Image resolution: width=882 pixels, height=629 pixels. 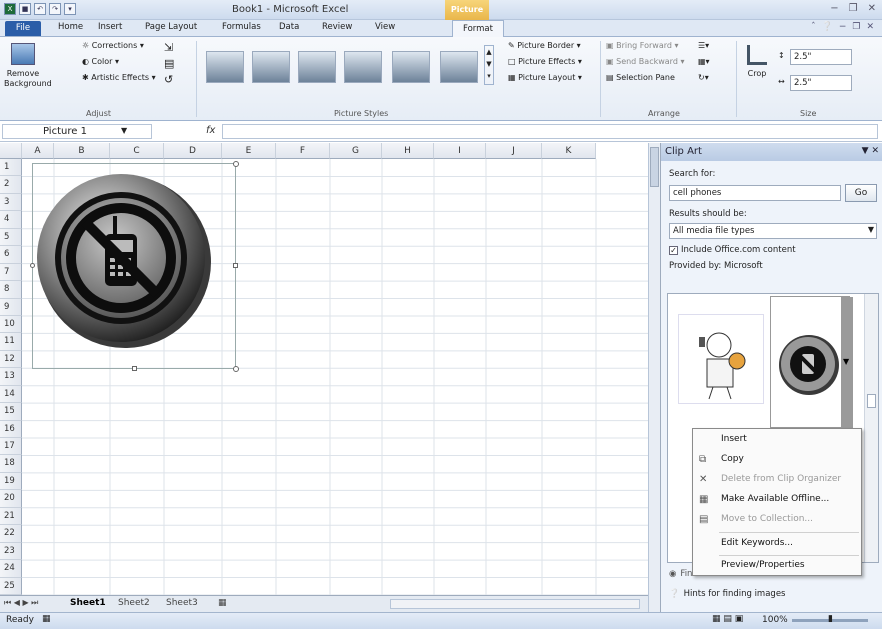 I want to click on send-backward-button: ▣ Send Backward ▾, so click(x=645, y=61).